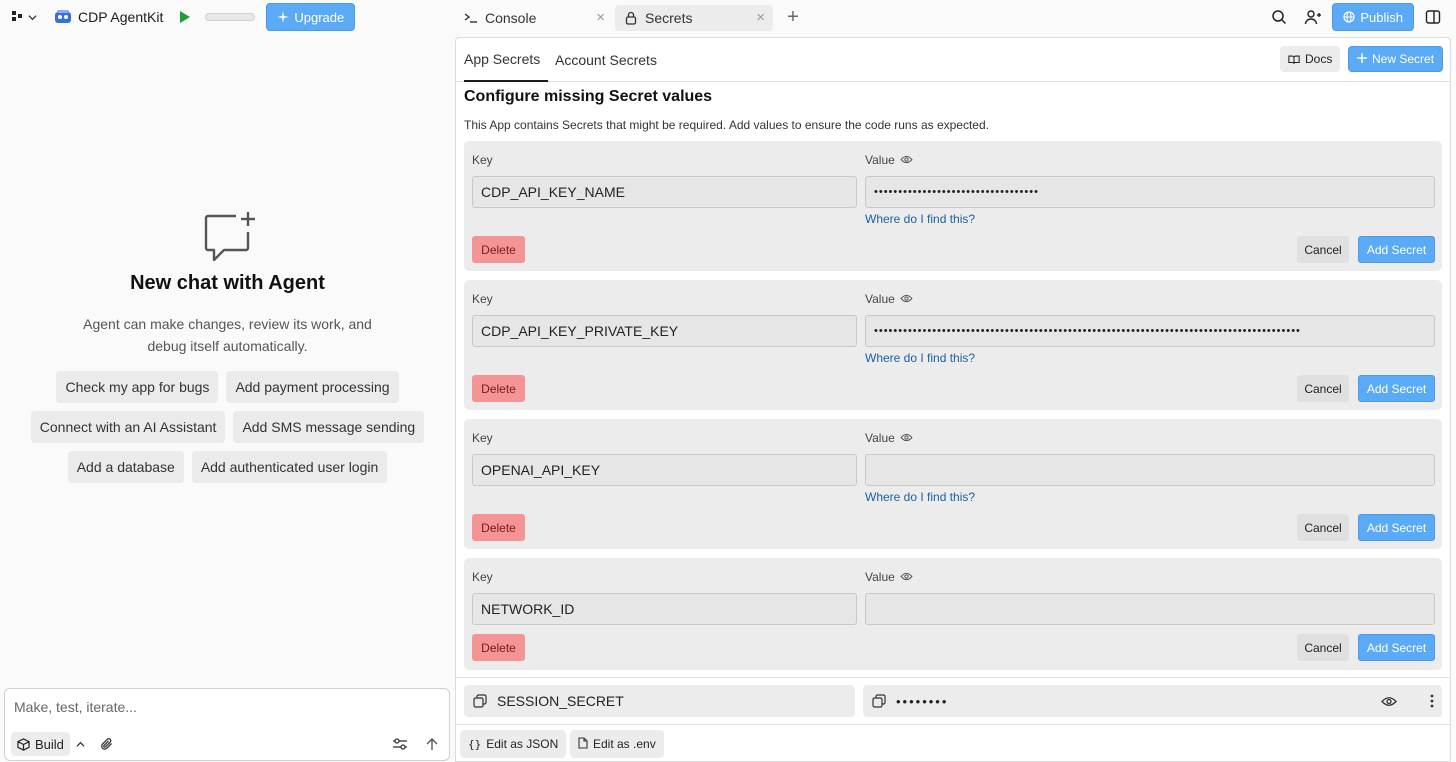 The height and width of the screenshot is (762, 1456). I want to click on new-secret-button: New Secret, so click(1396, 59).